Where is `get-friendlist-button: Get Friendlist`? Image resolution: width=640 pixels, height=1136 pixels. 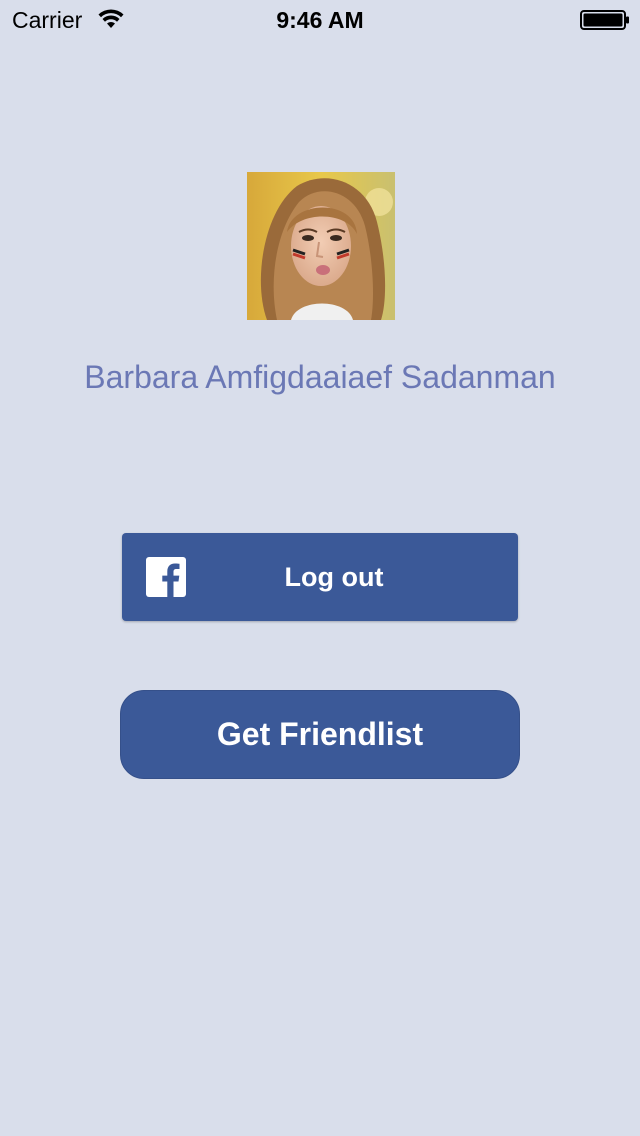 get-friendlist-button: Get Friendlist is located at coordinates (320, 734).